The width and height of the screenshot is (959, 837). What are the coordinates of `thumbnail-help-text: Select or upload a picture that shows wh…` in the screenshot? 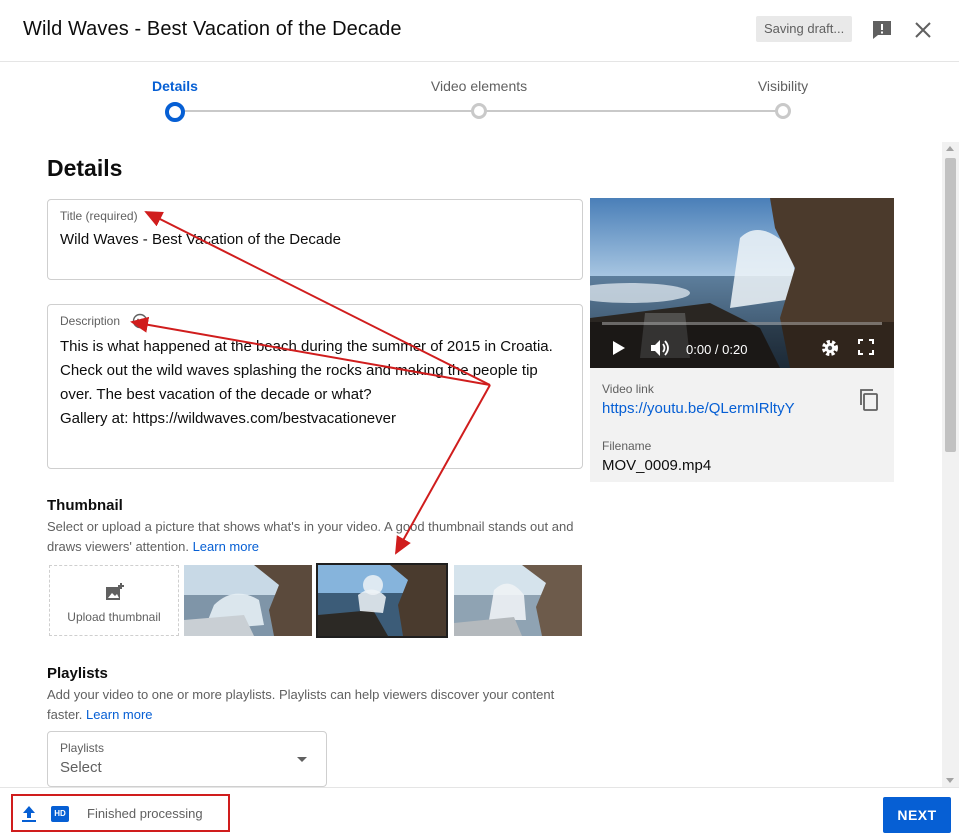 It's located at (317, 537).